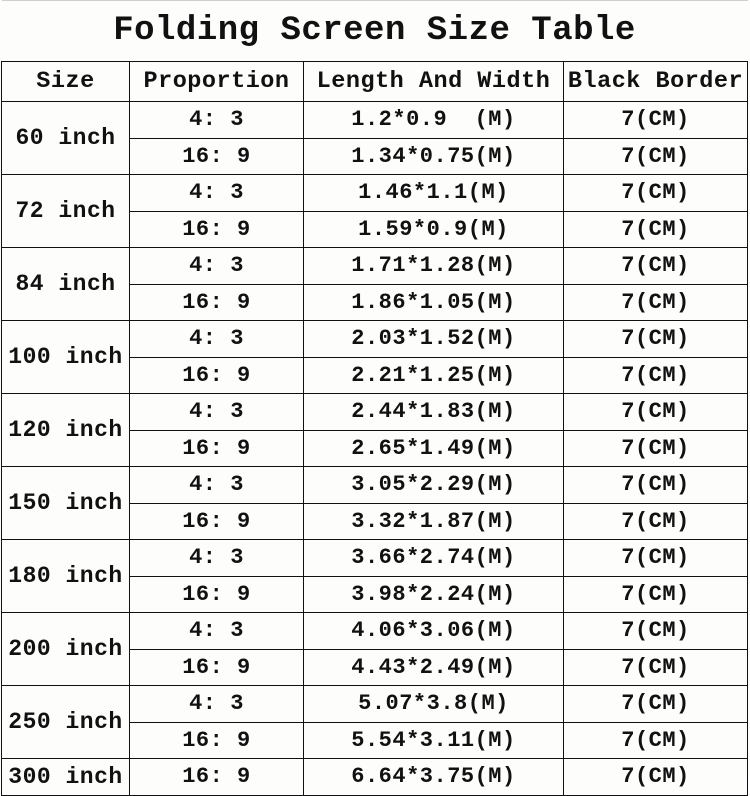 This screenshot has width=750, height=796. I want to click on cell-length-and-width: 1.2*0.9 (M), so click(433, 120).